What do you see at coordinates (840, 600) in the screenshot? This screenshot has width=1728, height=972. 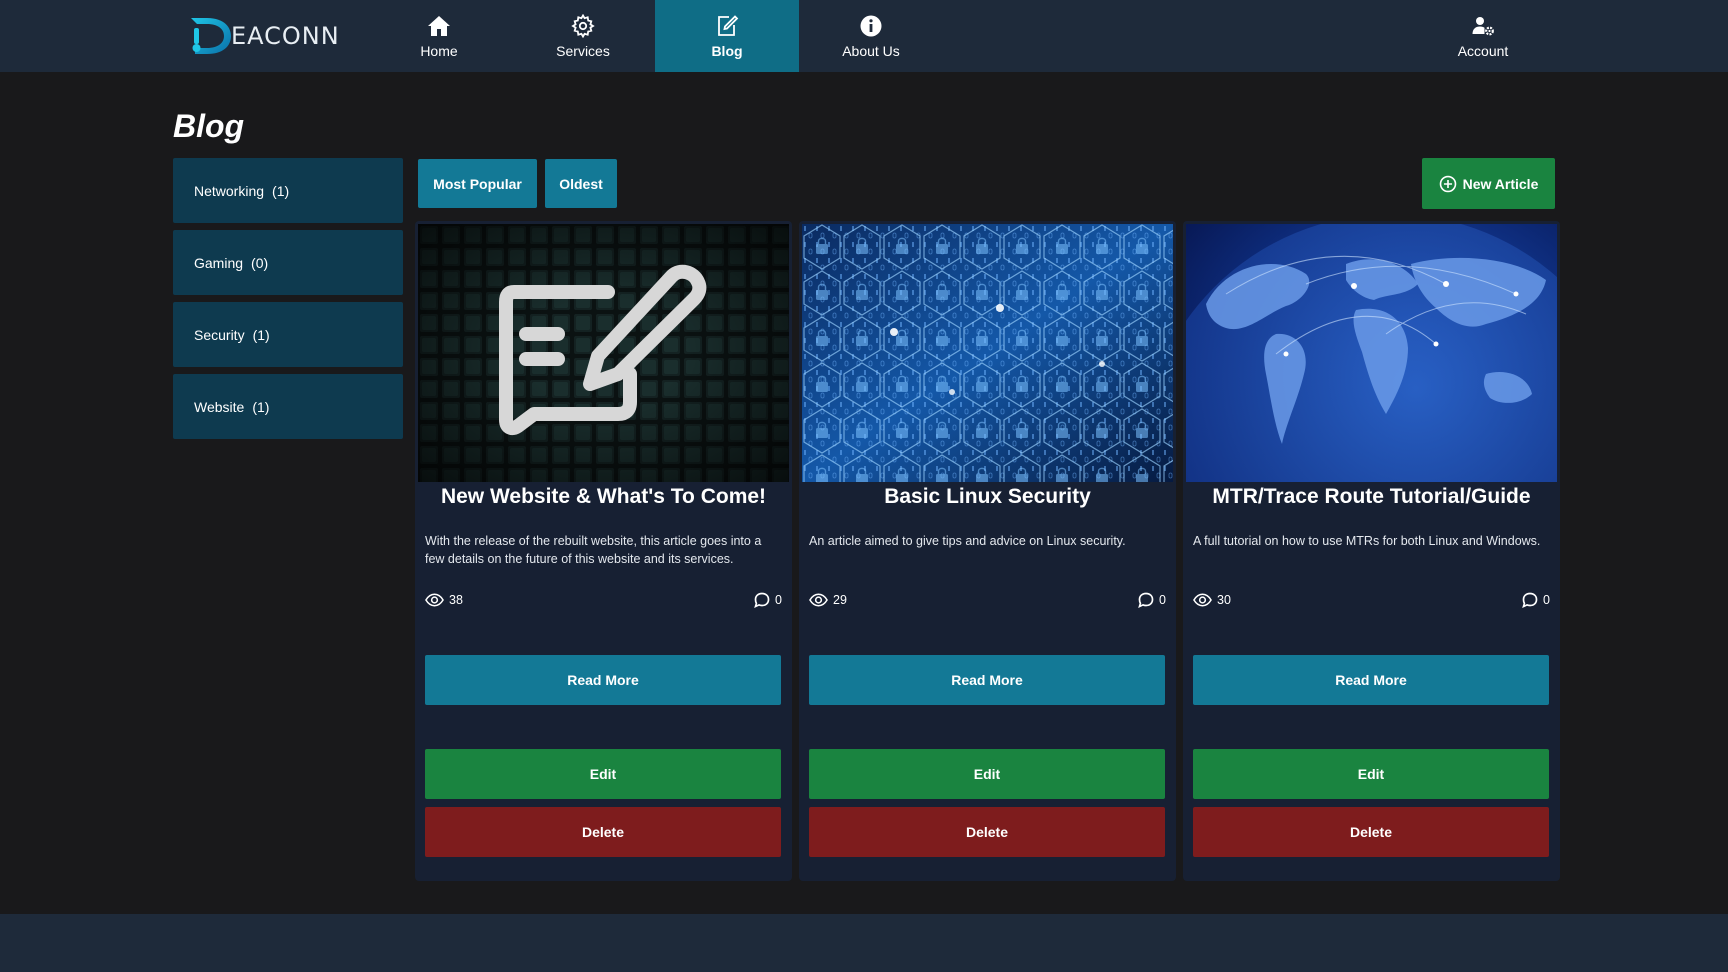 I see `views-count: 29` at bounding box center [840, 600].